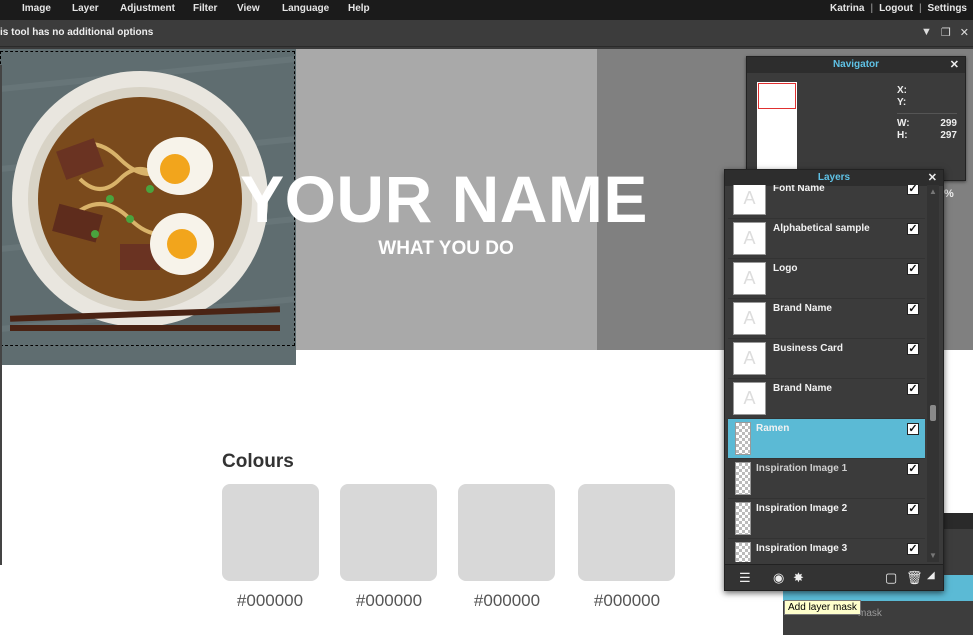  Describe the element at coordinates (258, 461) in the screenshot. I see `colours-heading: Colours` at that location.